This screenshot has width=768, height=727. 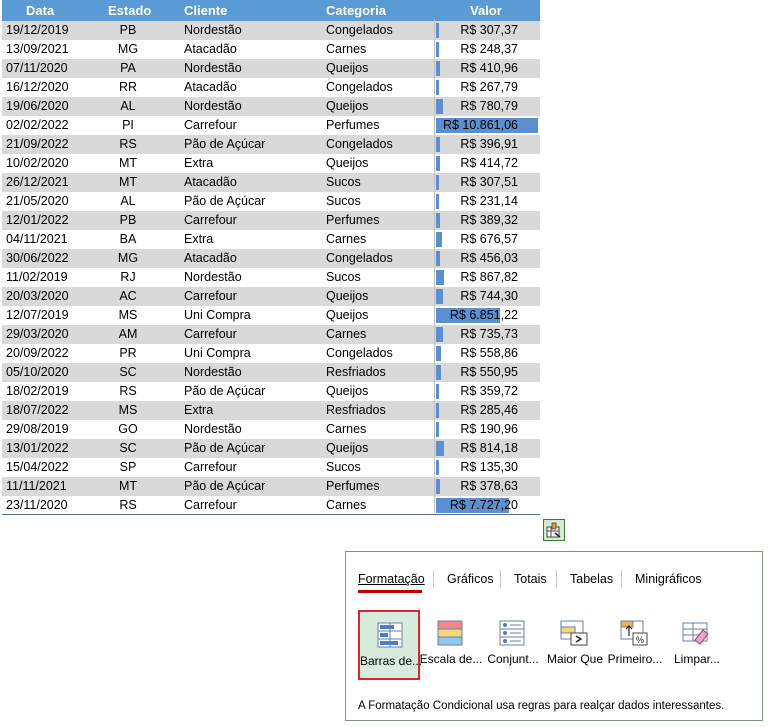 What do you see at coordinates (37, 239) in the screenshot?
I see `cell-data: 04/11/2021` at bounding box center [37, 239].